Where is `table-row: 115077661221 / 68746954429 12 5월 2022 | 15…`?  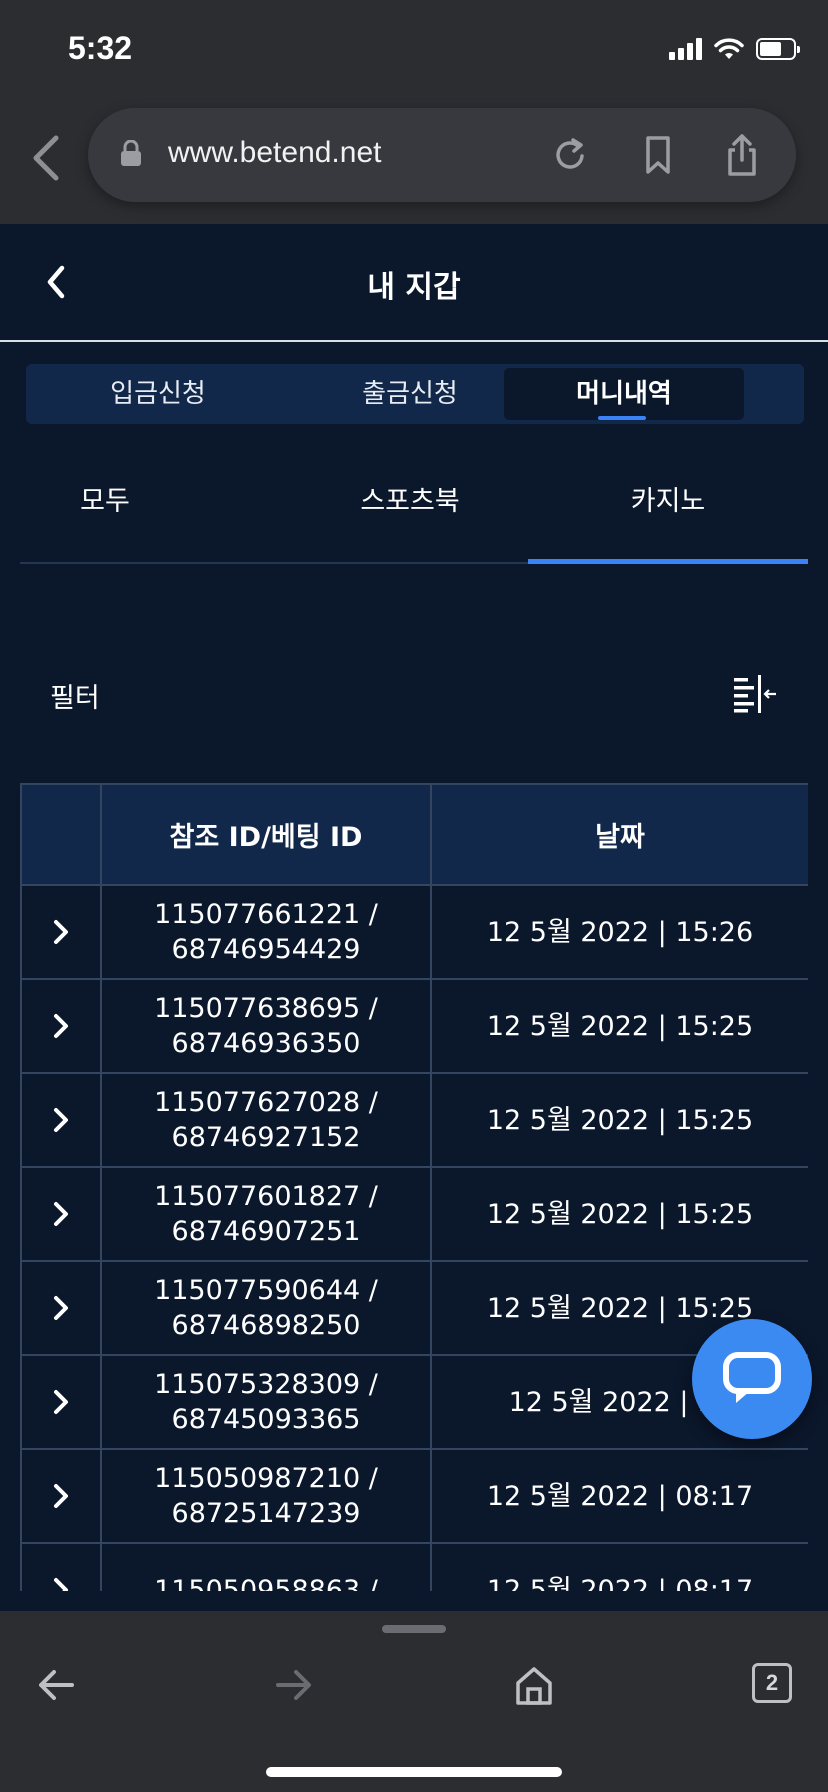
table-row: 115077661221 / 68746954429 12 5월 2022 | 15… is located at coordinates (414, 932).